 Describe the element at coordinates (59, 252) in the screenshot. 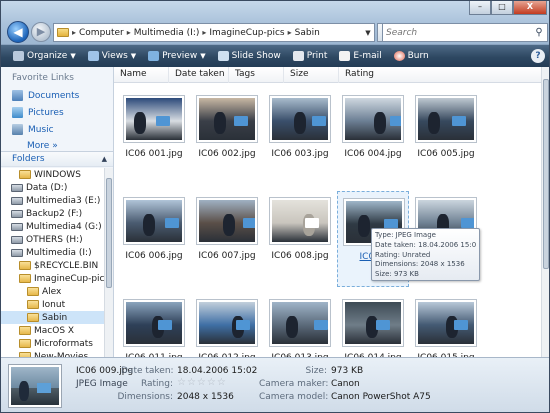

I see `tree-item-label: Multimedia (I:)` at that location.